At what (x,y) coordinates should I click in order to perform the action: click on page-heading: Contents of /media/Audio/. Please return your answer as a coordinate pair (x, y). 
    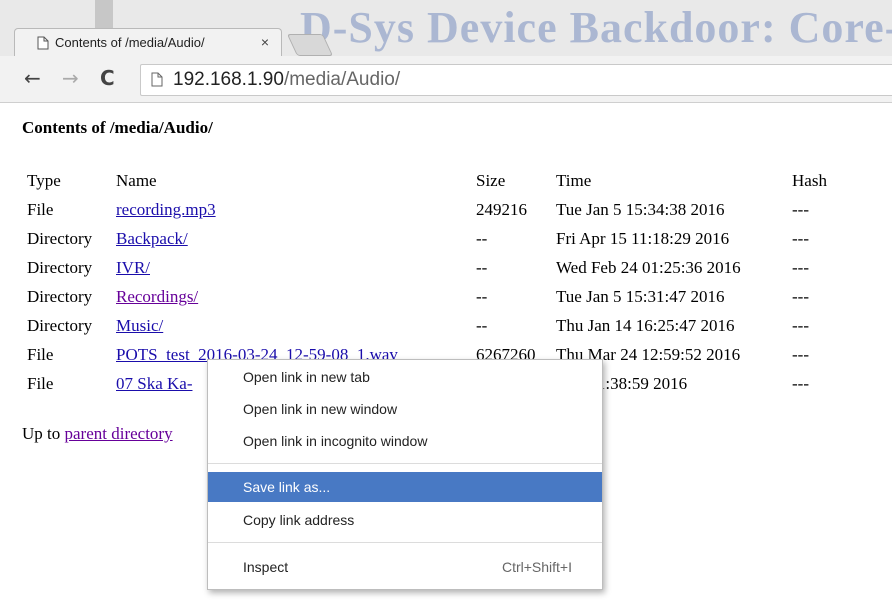
    Looking at the image, I should click on (117, 127).